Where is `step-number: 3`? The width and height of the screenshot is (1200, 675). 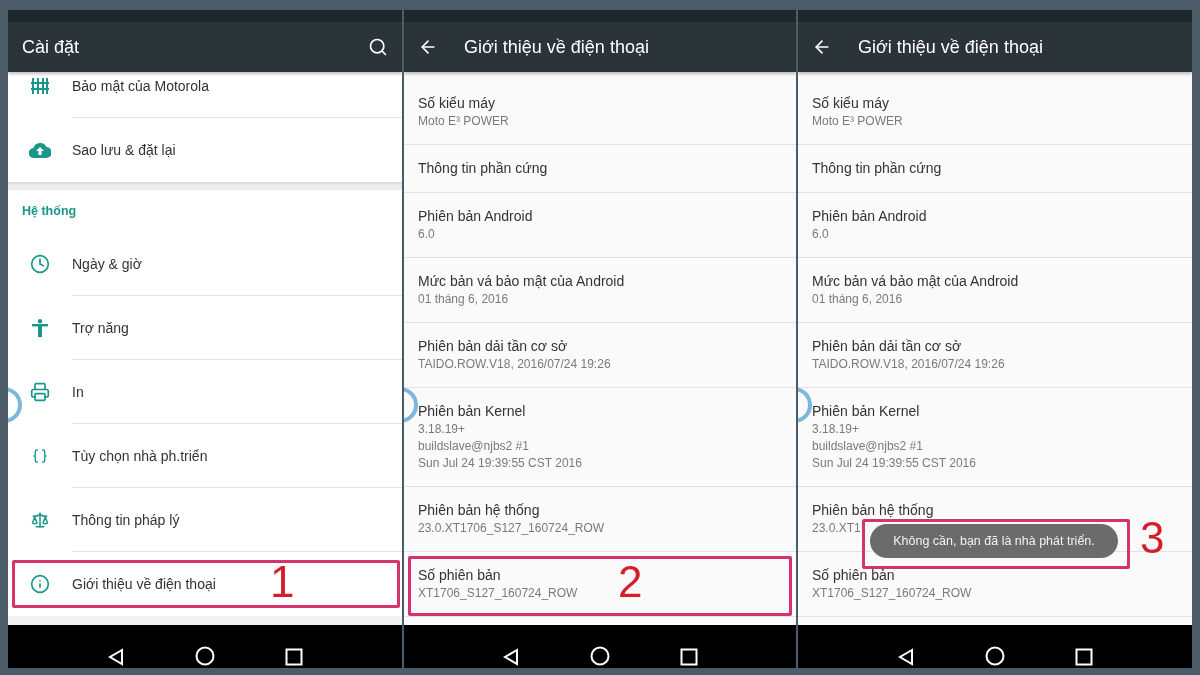 step-number: 3 is located at coordinates (1152, 538).